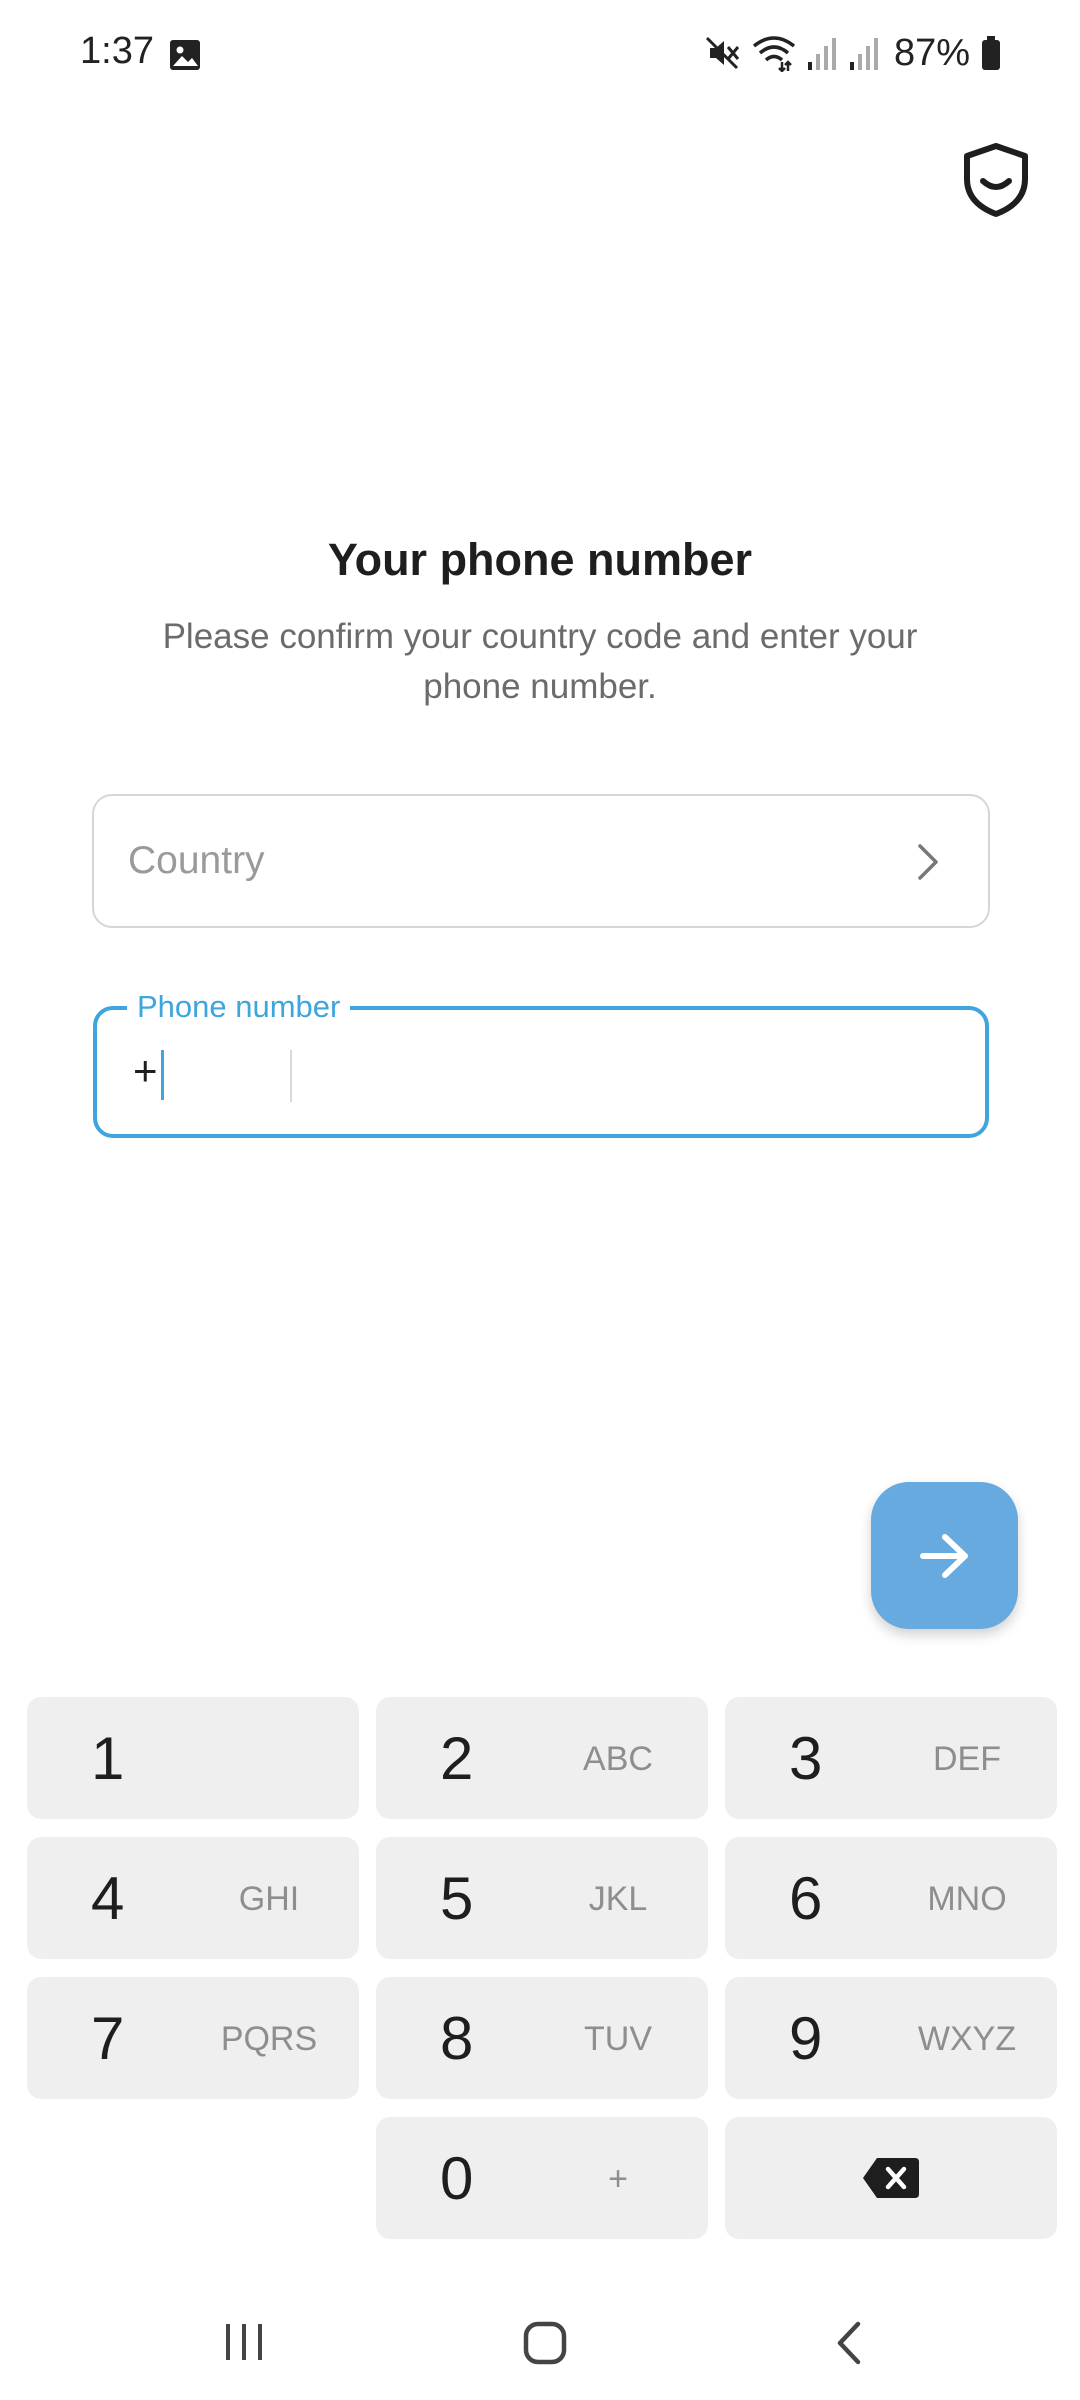 The height and width of the screenshot is (2400, 1080). What do you see at coordinates (850, 2343) in the screenshot?
I see `back-icon` at bounding box center [850, 2343].